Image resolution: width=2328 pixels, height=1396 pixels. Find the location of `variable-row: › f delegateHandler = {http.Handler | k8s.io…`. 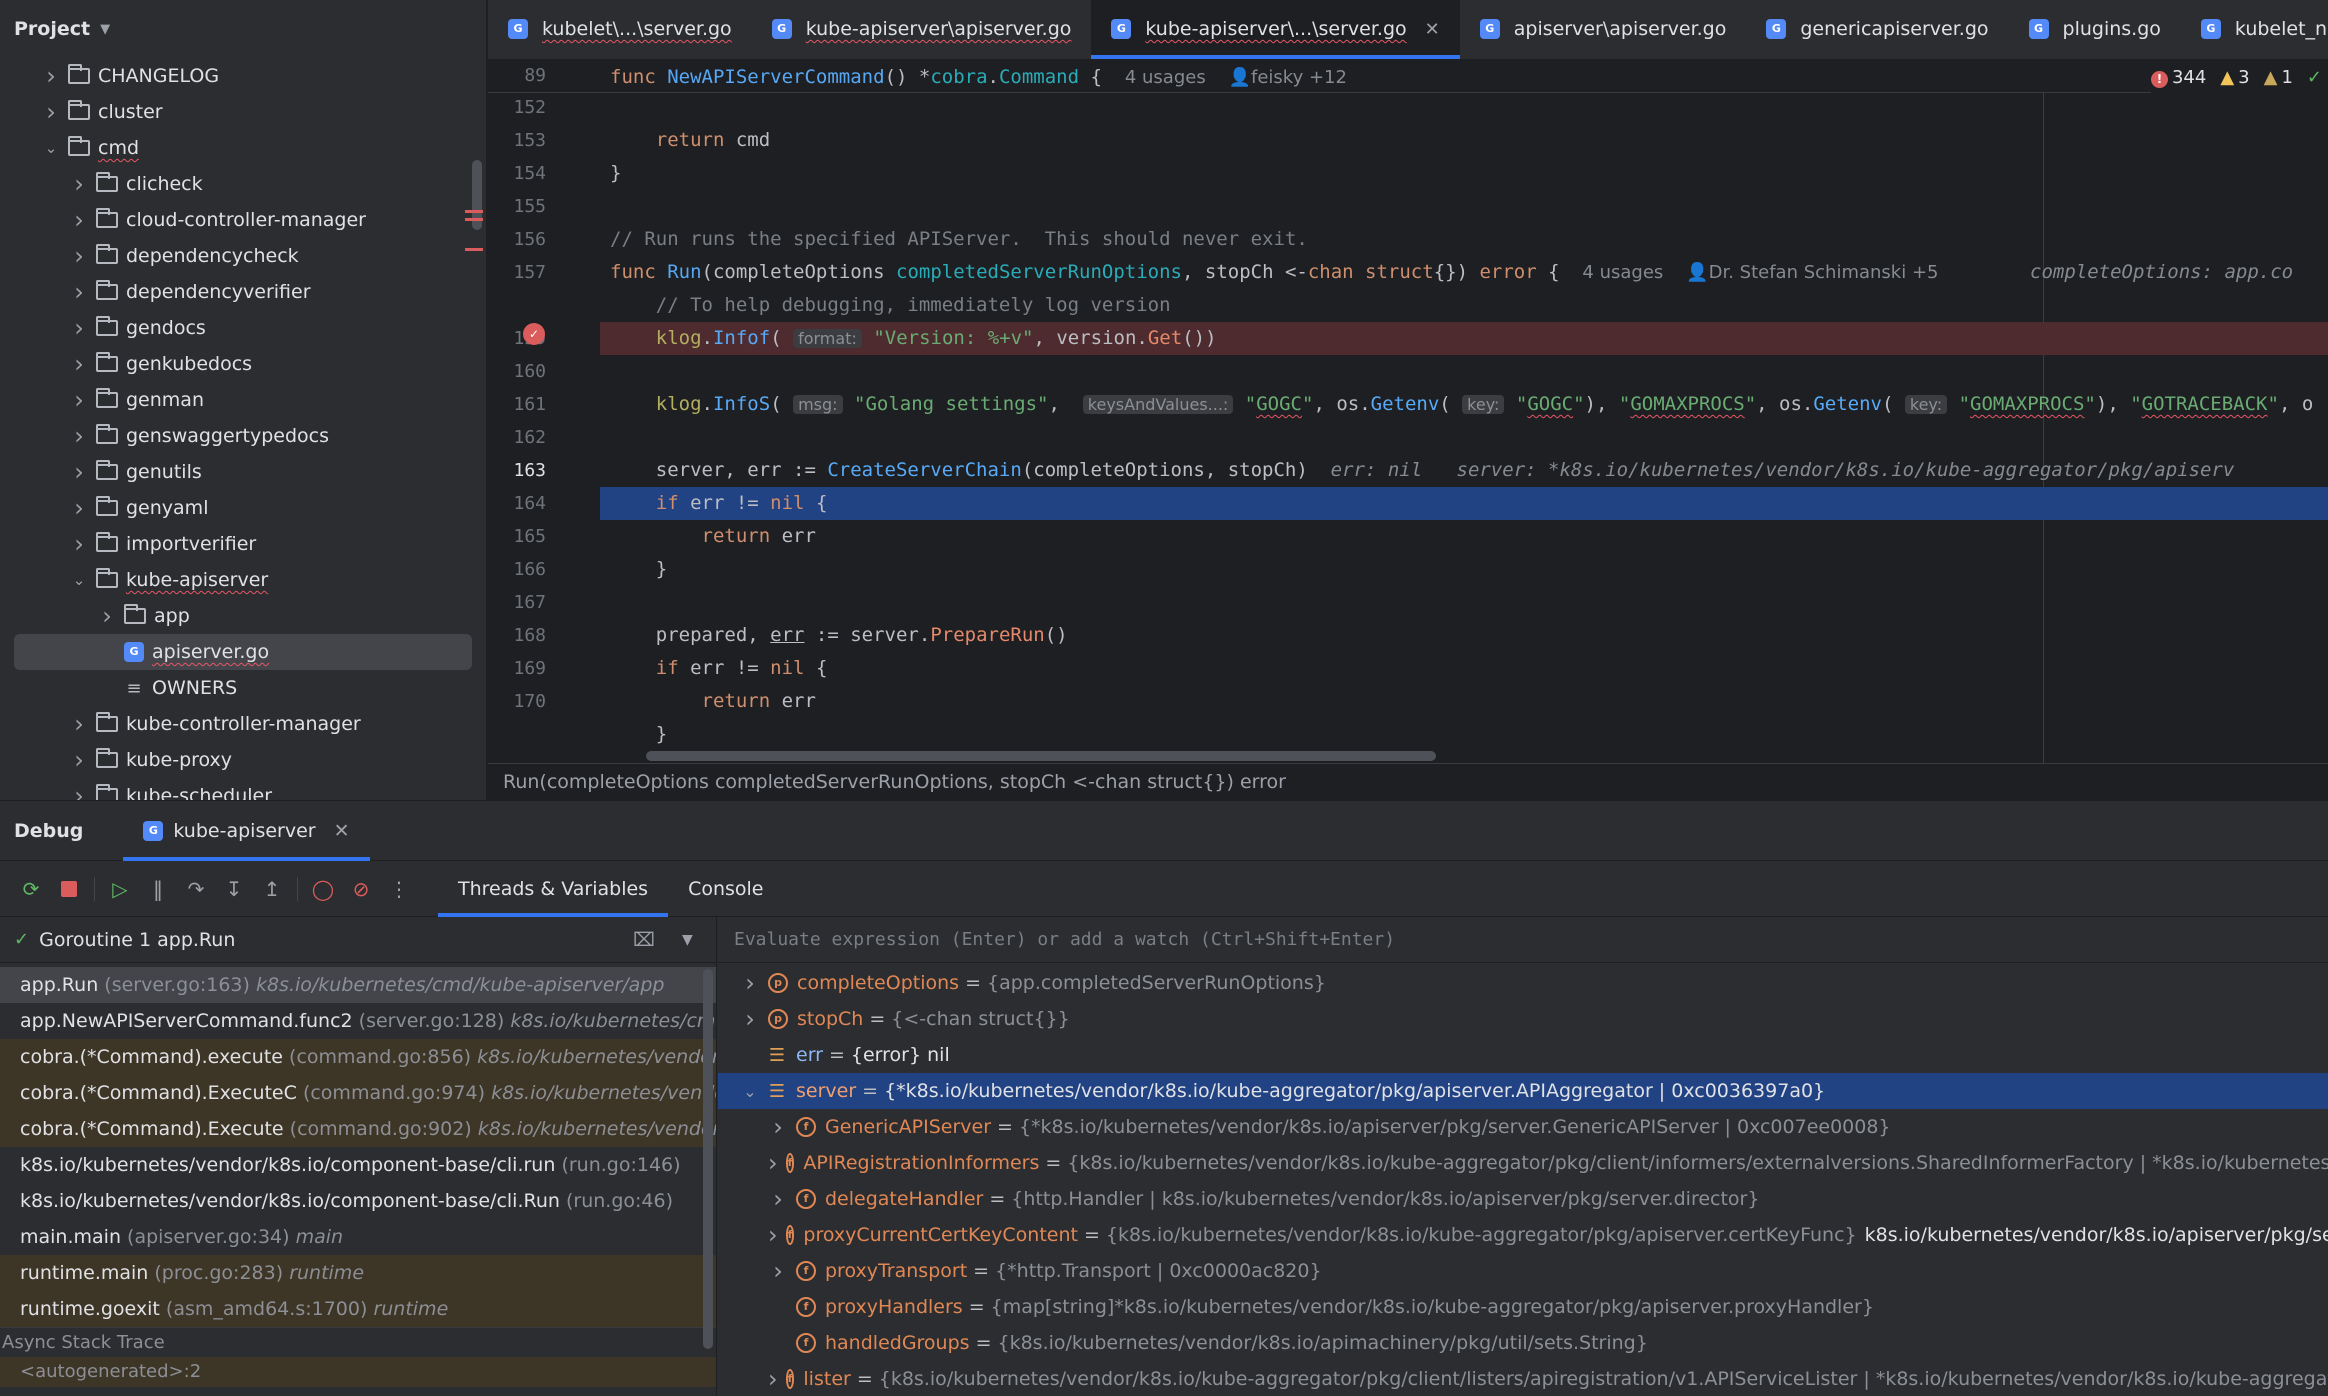

variable-row: › f delegateHandler = {http.Handler | k8s.io… is located at coordinates (1523, 1199).